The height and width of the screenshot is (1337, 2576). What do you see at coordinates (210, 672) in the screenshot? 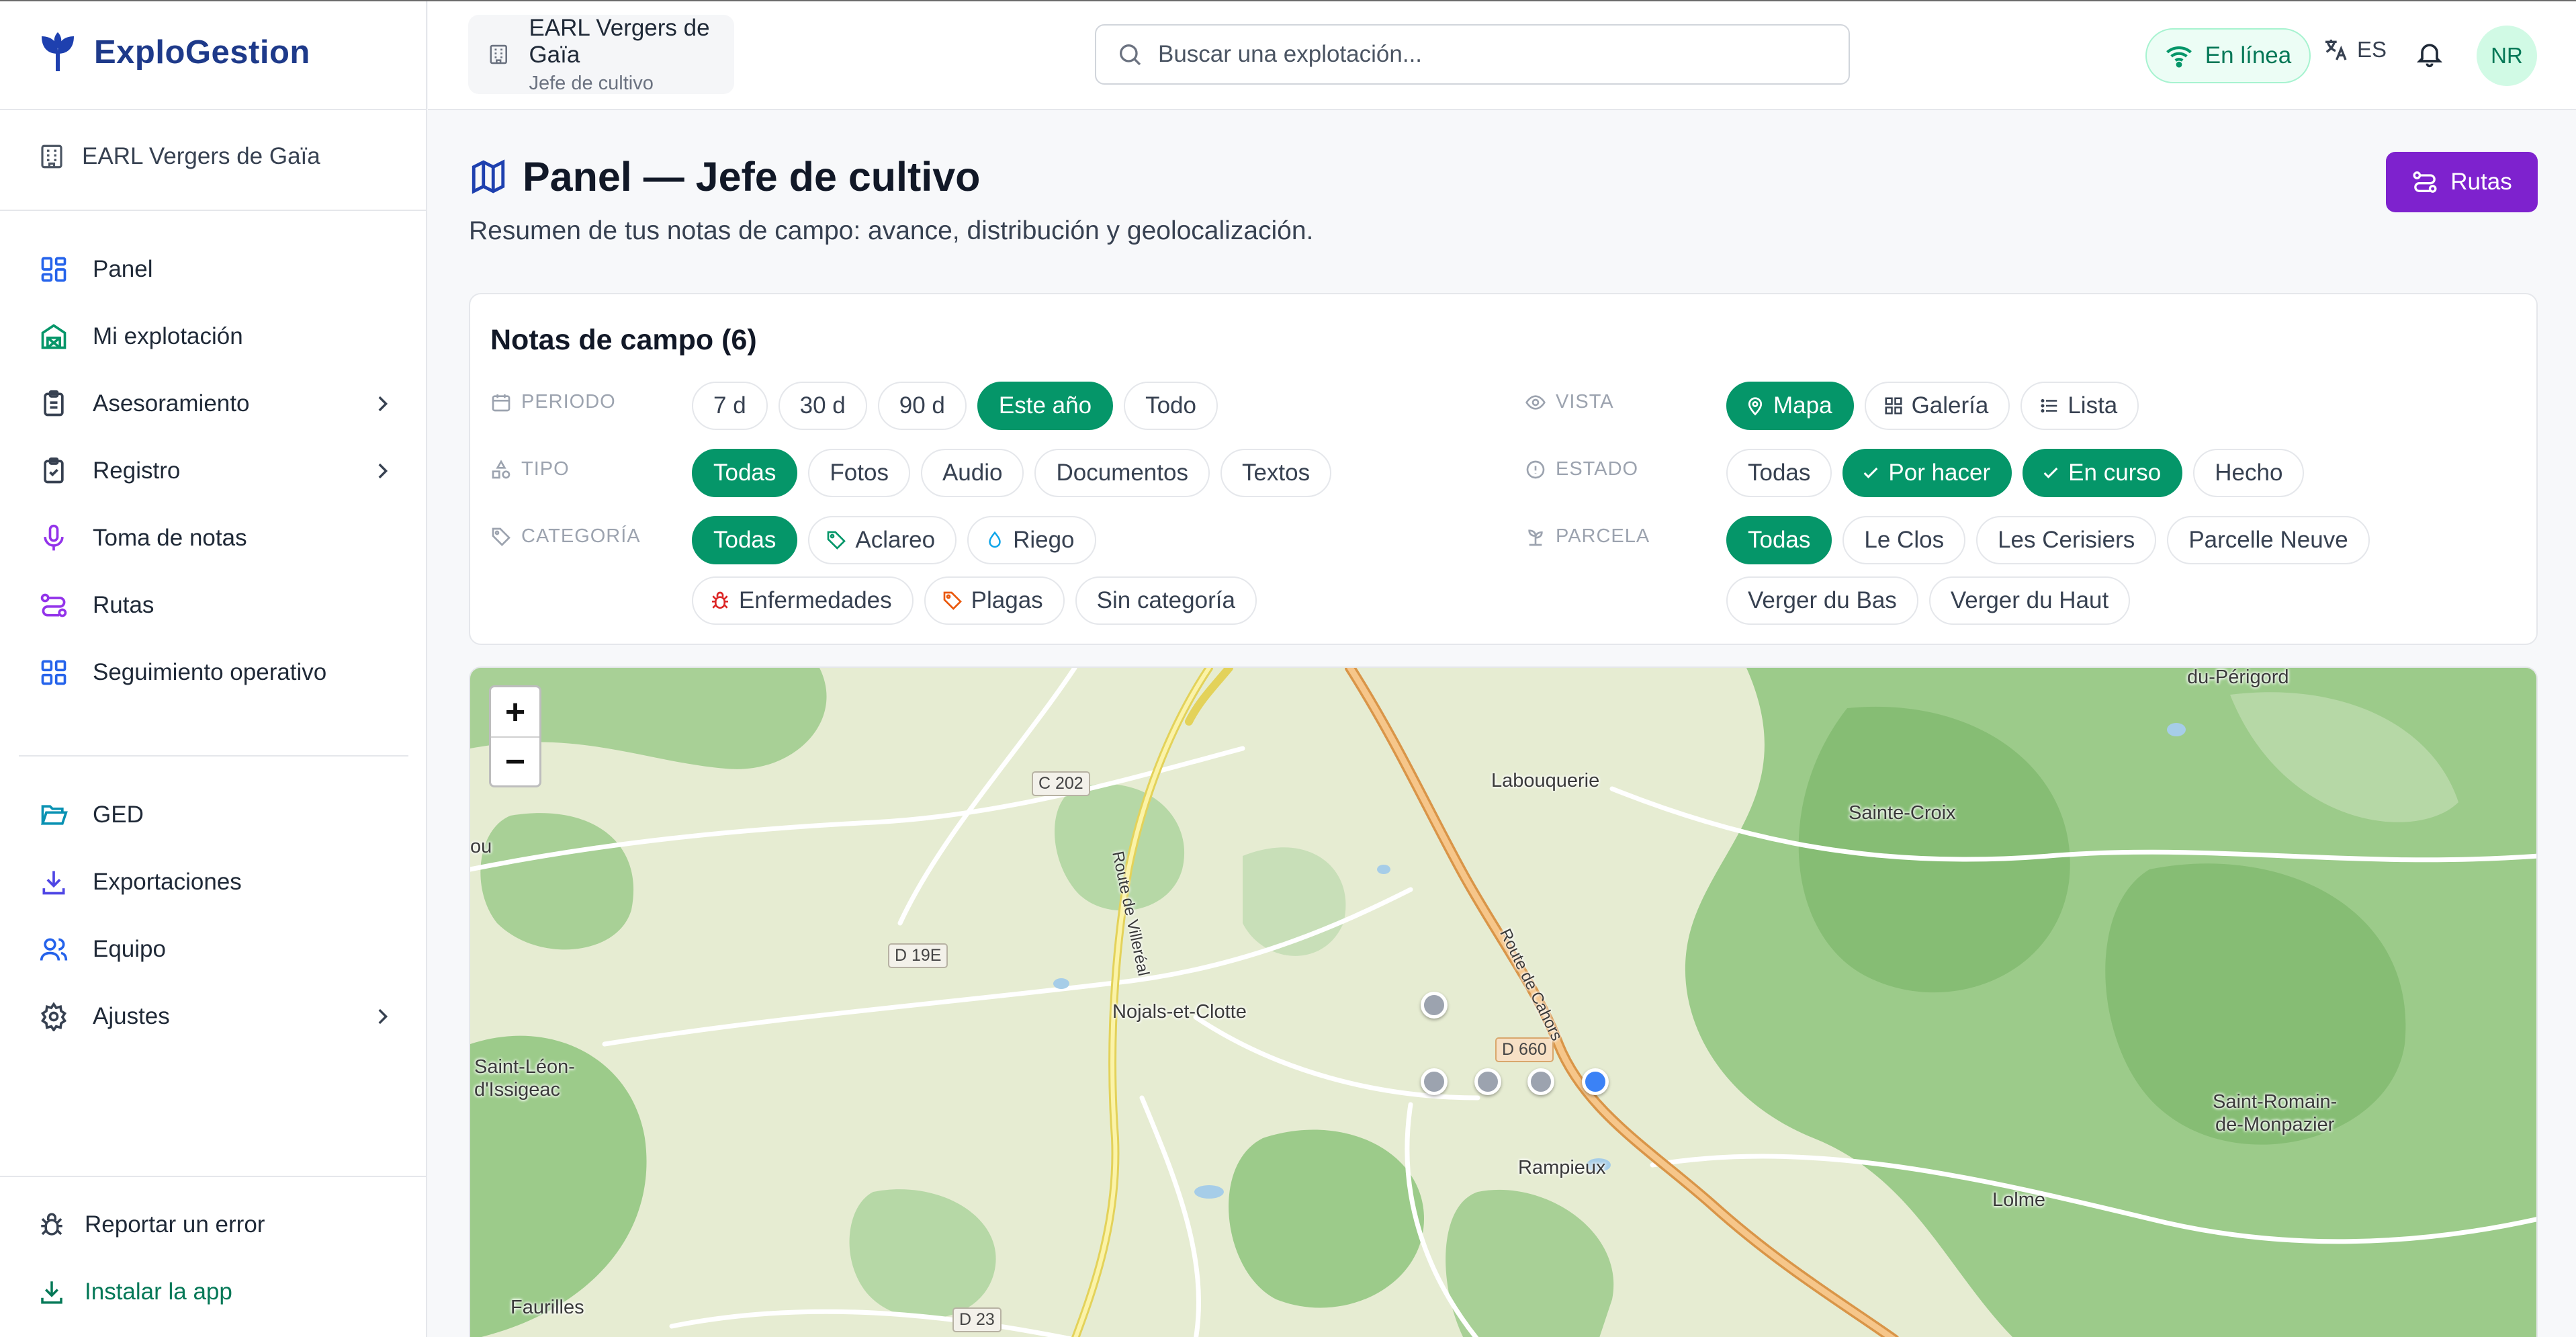
I see `sidebar-item-label: Seguimiento operativo` at bounding box center [210, 672].